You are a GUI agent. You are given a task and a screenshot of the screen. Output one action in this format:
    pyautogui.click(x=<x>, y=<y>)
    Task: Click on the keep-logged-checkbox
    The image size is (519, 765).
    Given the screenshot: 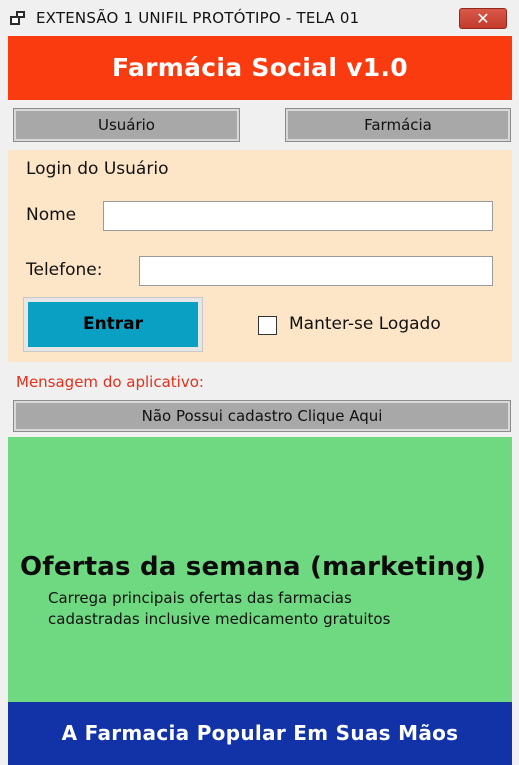 What is the action you would take?
    pyautogui.click(x=267, y=325)
    